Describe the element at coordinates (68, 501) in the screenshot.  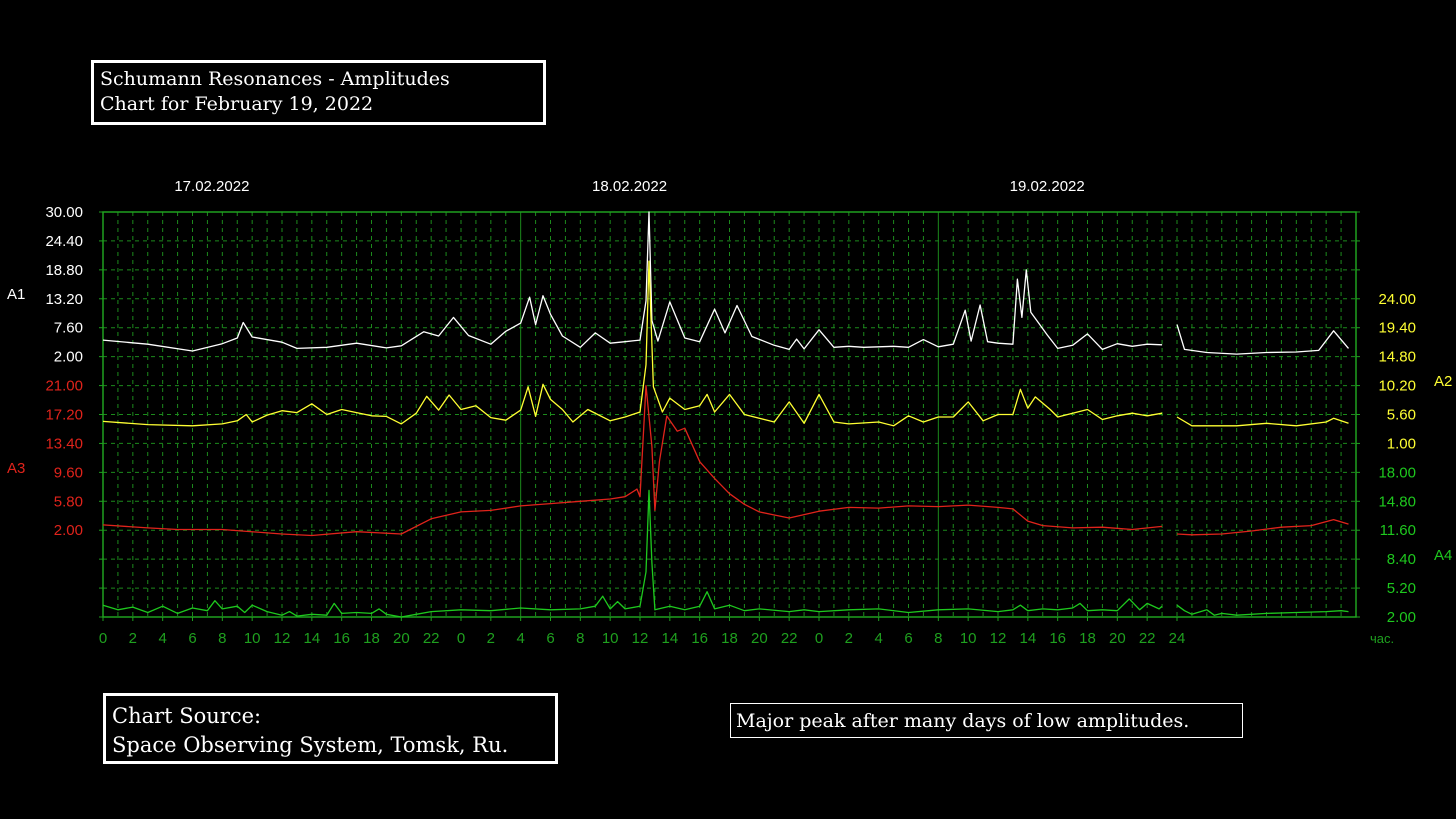
I see `y-tick-label-A3: 5.80` at that location.